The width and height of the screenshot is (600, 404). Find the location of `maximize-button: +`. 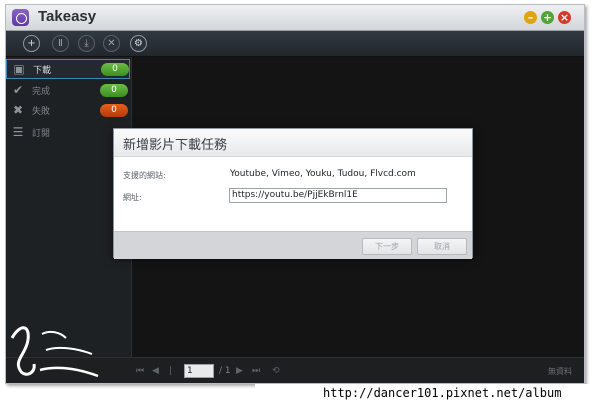

maximize-button: + is located at coordinates (547, 17).